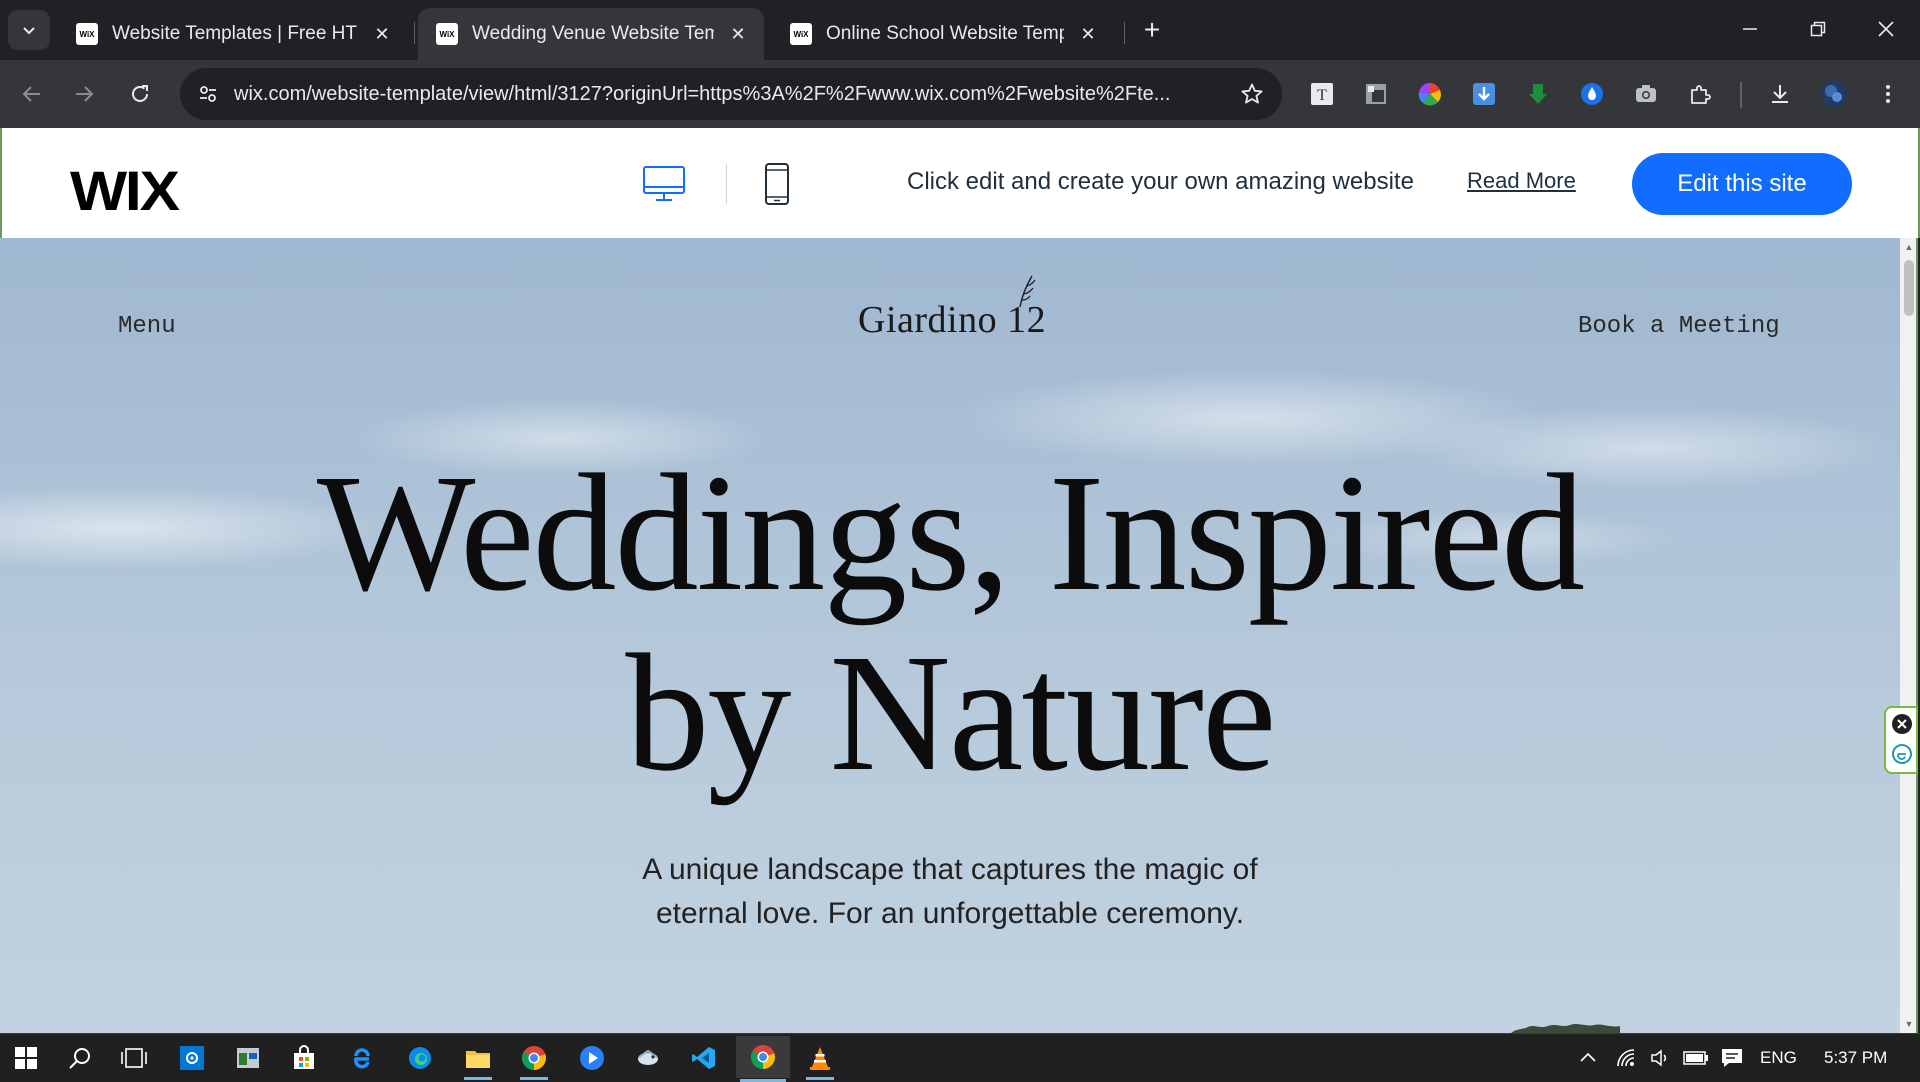 The height and width of the screenshot is (1082, 1920). I want to click on message-icon, so click(1732, 1058).